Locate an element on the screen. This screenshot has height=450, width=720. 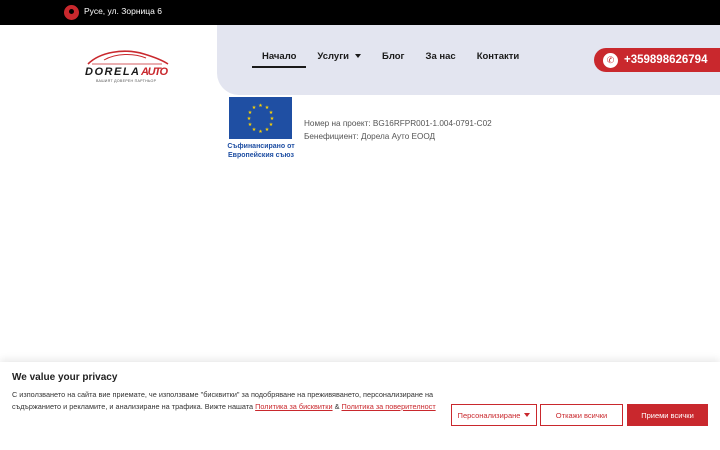
logo: DORELA AUTO ВАШИЯТ ДОВЕРЕН ПАРТНЬОР is located at coordinates (127, 65).